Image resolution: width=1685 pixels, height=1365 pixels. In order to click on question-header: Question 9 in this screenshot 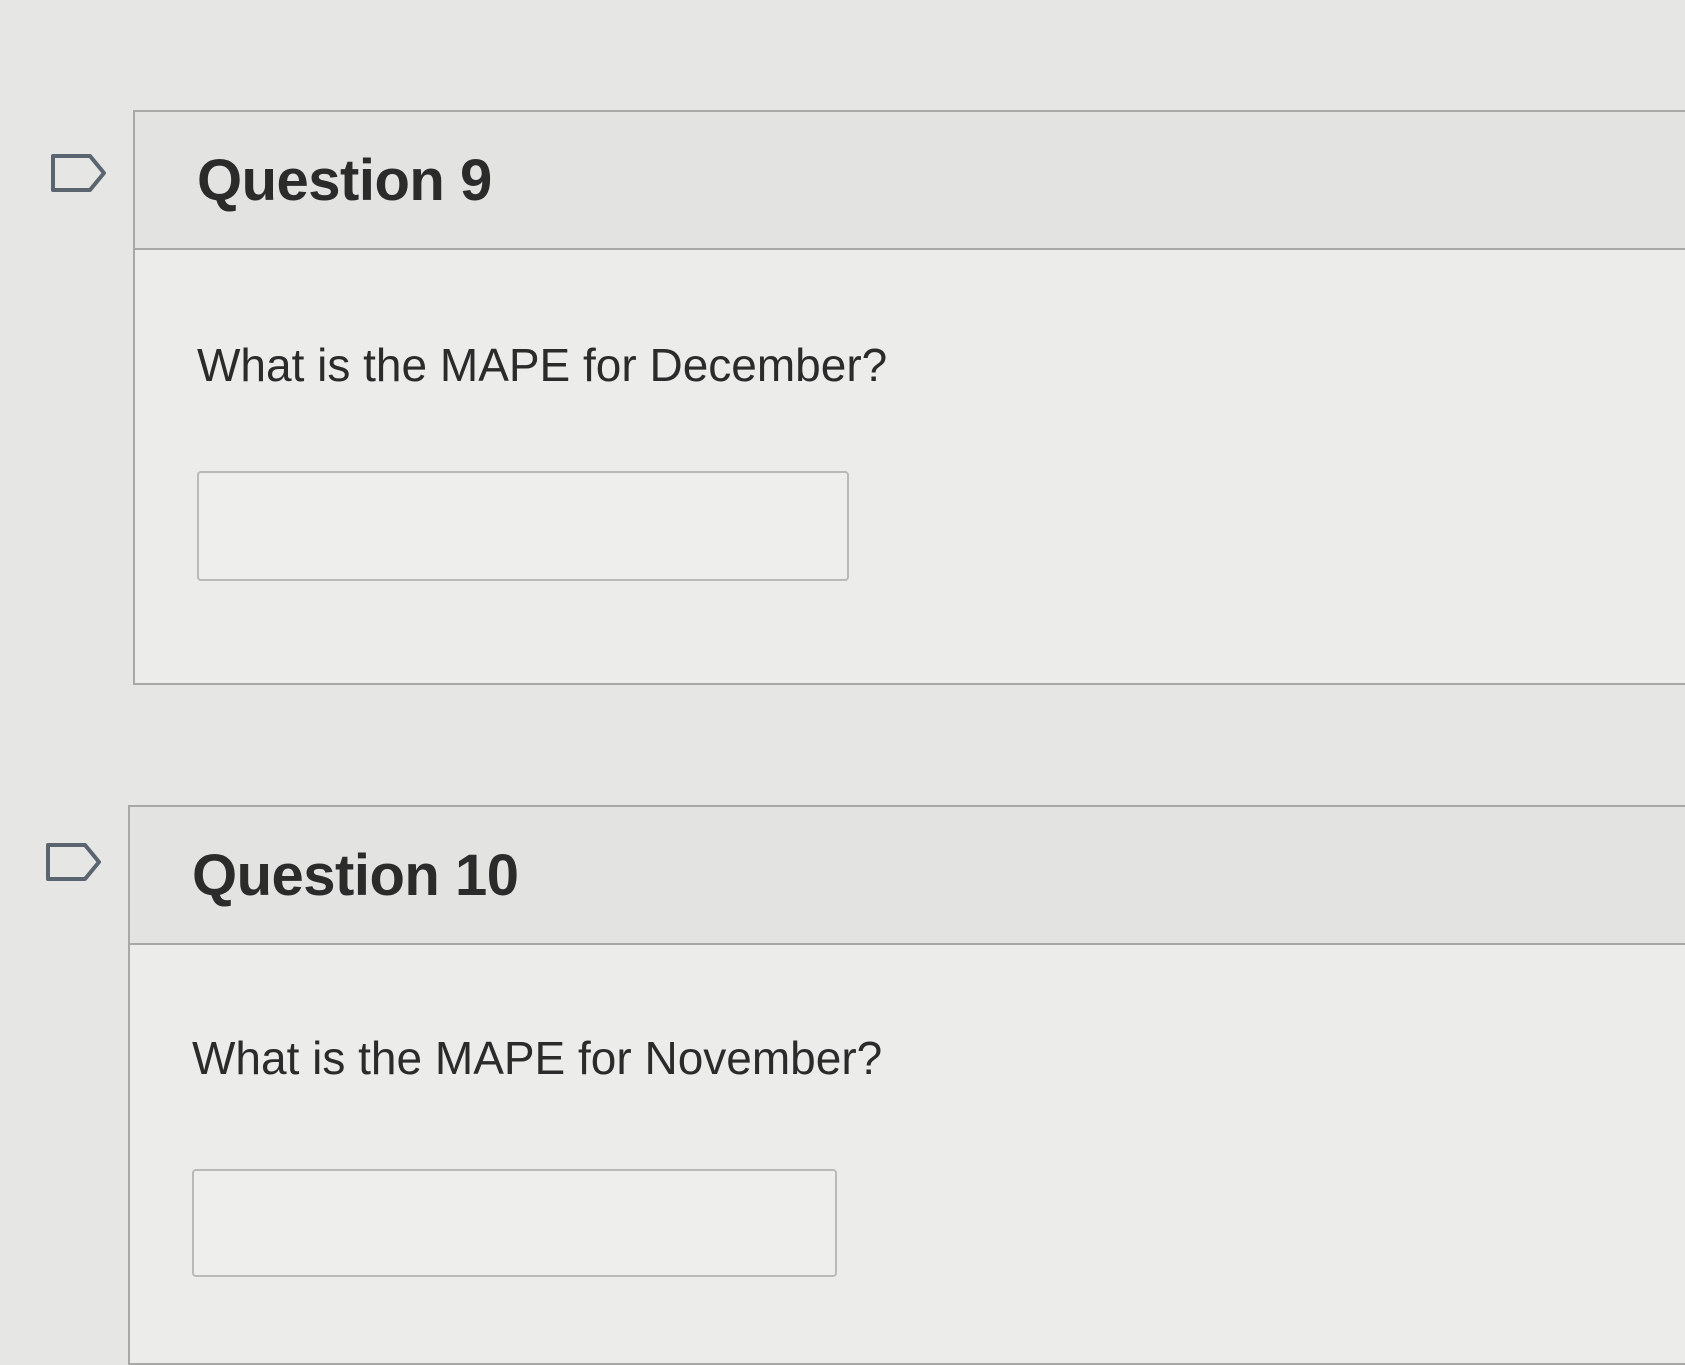, I will do `click(910, 181)`.